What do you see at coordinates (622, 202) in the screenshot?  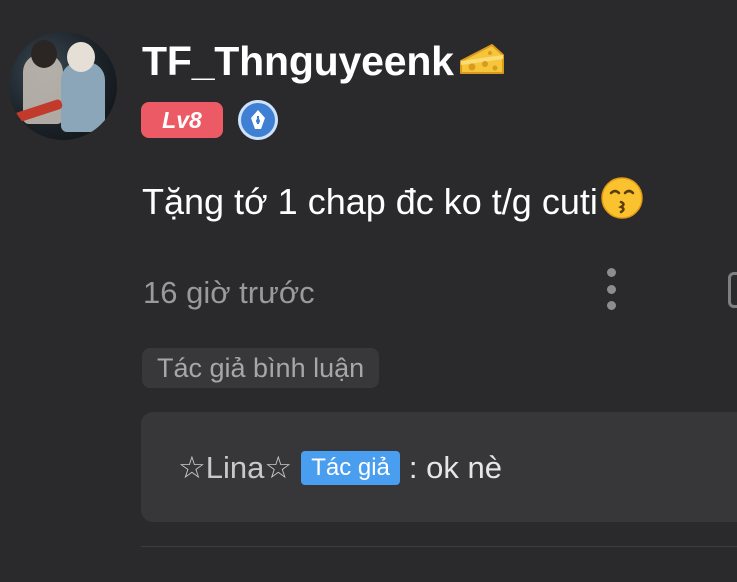 I see `kissing-face-icon` at bounding box center [622, 202].